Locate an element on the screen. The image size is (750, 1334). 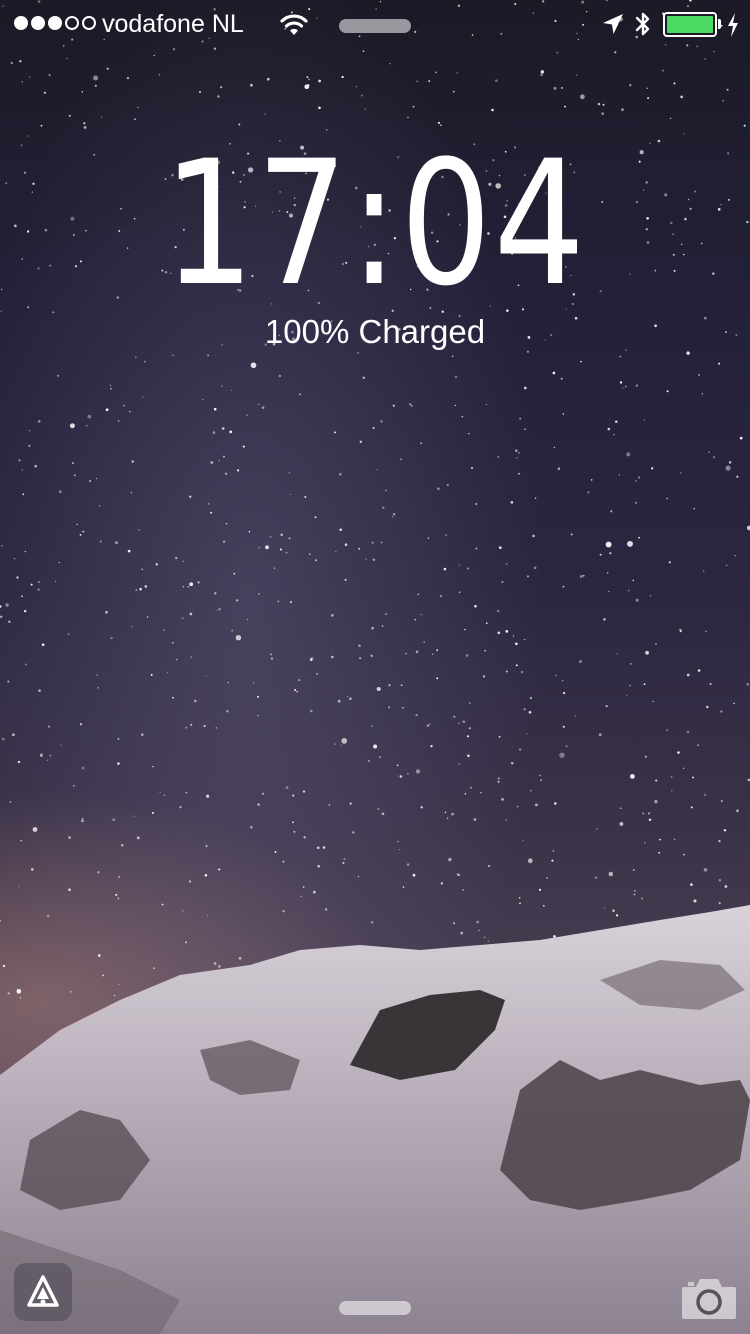
location-arrow-icon is located at coordinates (613, 24).